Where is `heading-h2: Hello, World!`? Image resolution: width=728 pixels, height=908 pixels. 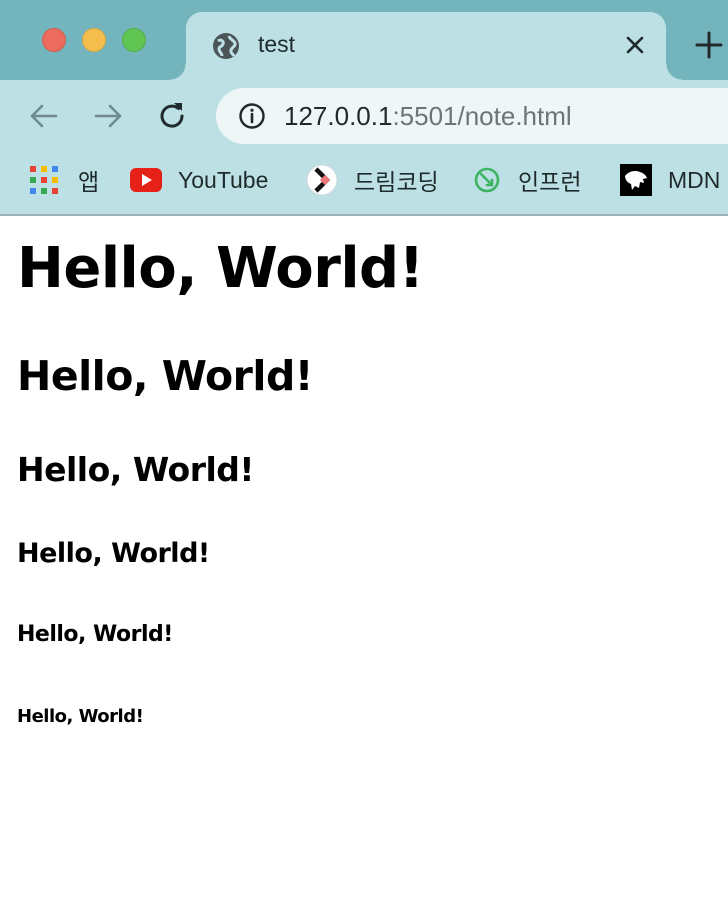 heading-h2: Hello, World! is located at coordinates (165, 376).